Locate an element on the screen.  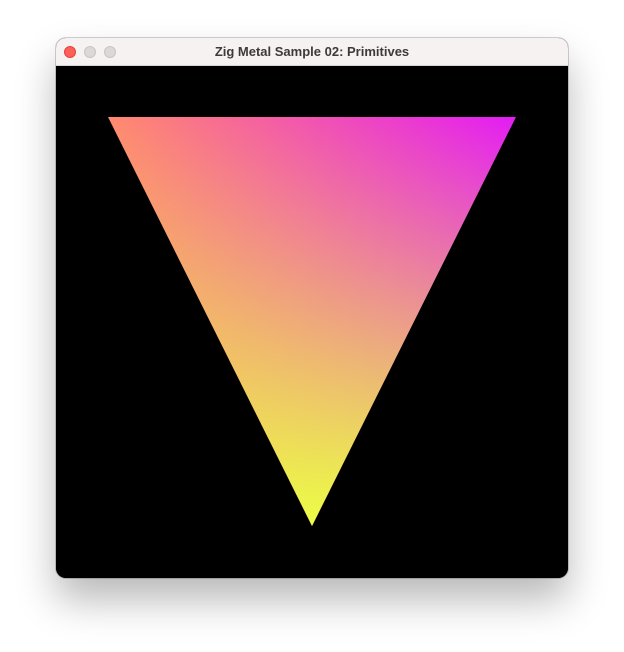
title-bar: Zig Metal Sample 02: Primitives is located at coordinates (312, 52).